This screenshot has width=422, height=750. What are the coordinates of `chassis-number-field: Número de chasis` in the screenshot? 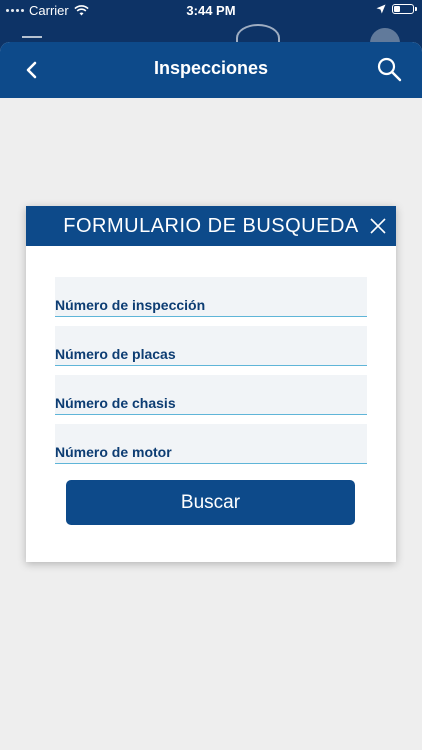 It's located at (211, 395).